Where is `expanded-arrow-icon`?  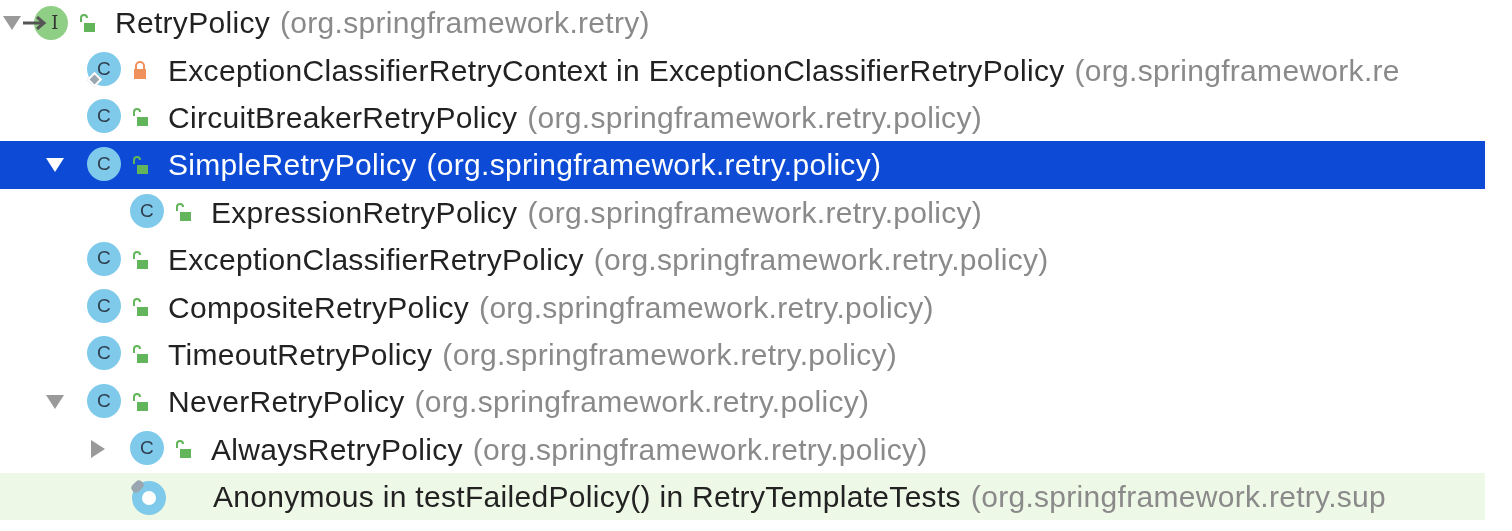 expanded-arrow-icon is located at coordinates (55, 164).